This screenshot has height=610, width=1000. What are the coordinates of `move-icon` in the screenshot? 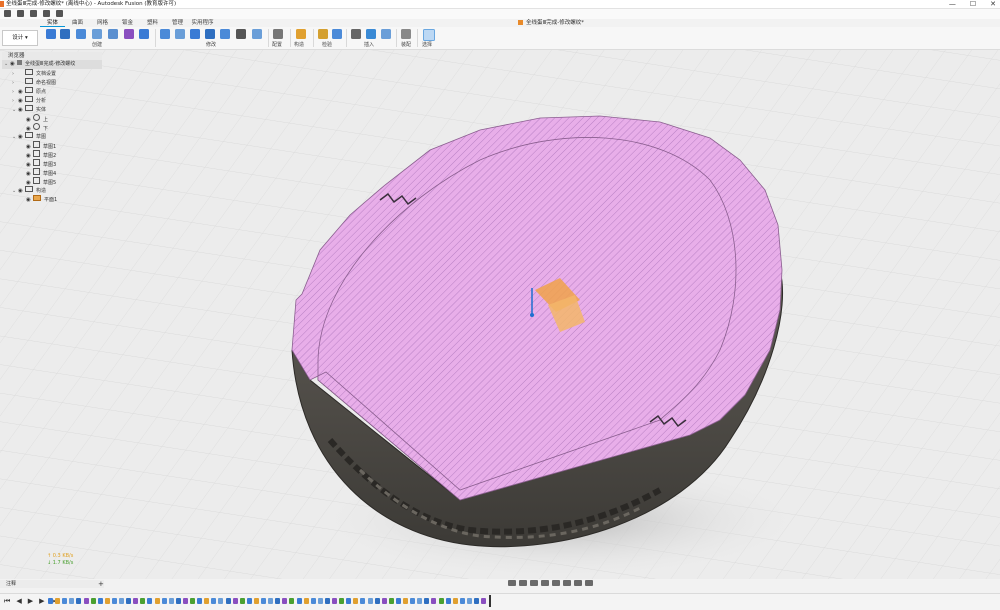 It's located at (241, 34).